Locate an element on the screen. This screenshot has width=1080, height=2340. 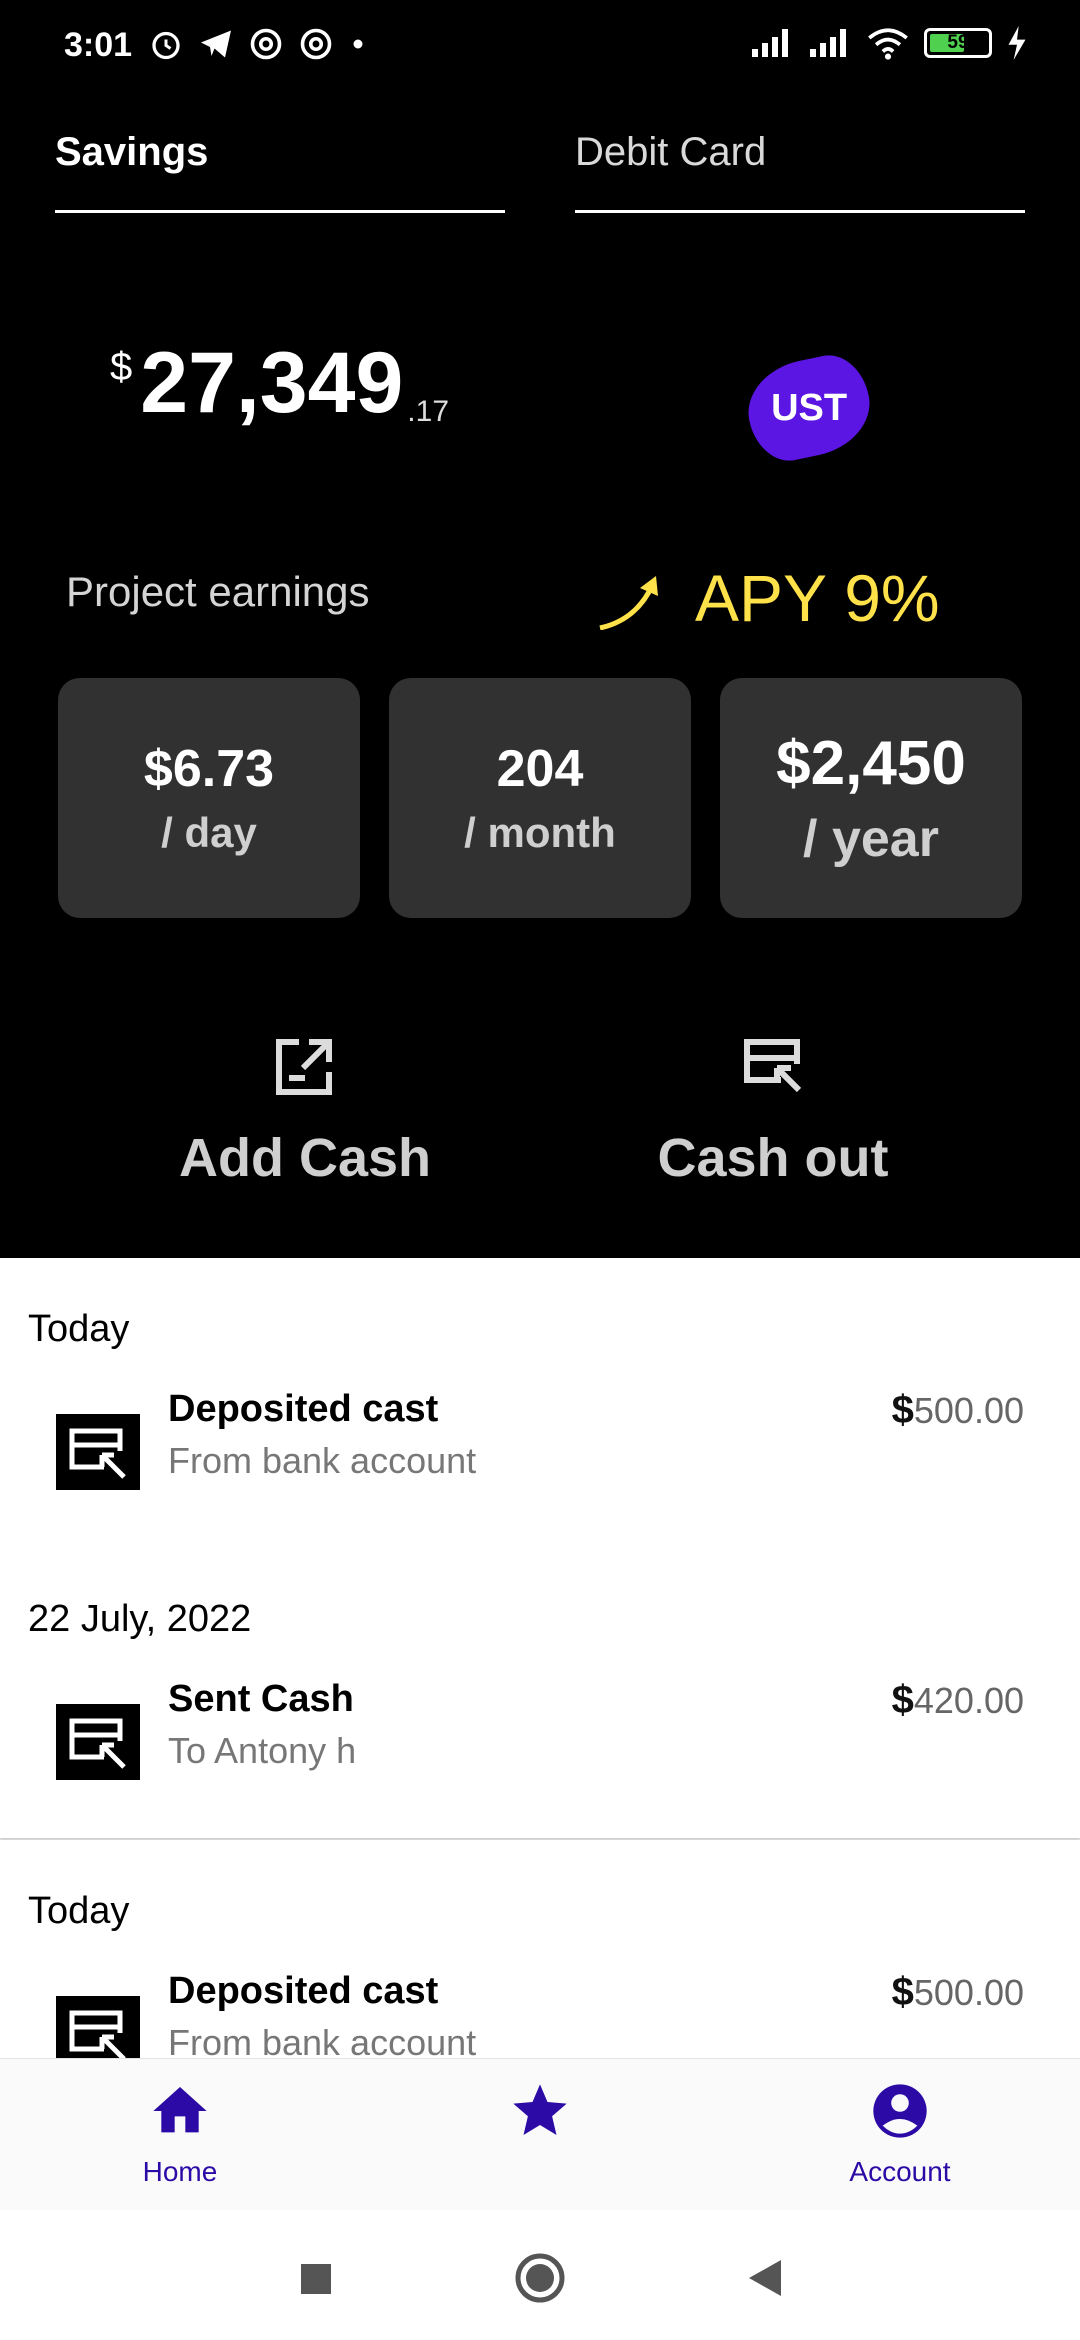
system-navigation-bar is located at coordinates (540, 2275).